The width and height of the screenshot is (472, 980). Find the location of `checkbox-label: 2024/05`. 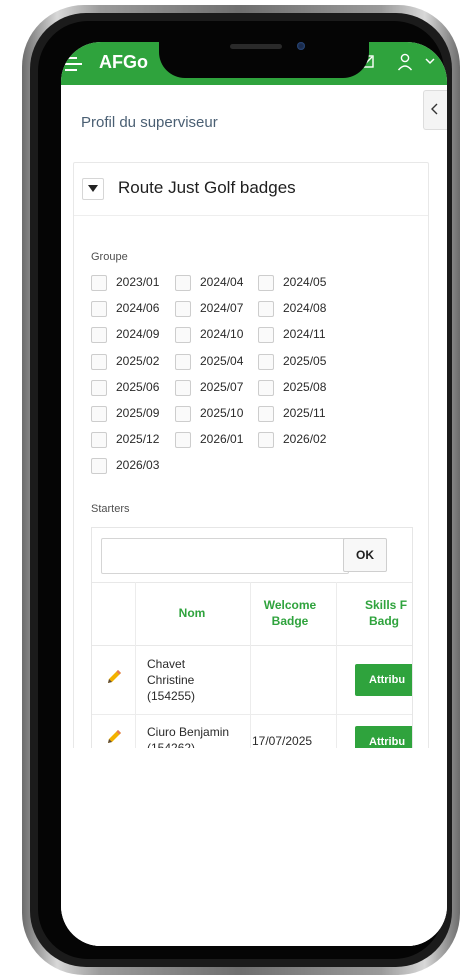

checkbox-label: 2024/05 is located at coordinates (305, 282).